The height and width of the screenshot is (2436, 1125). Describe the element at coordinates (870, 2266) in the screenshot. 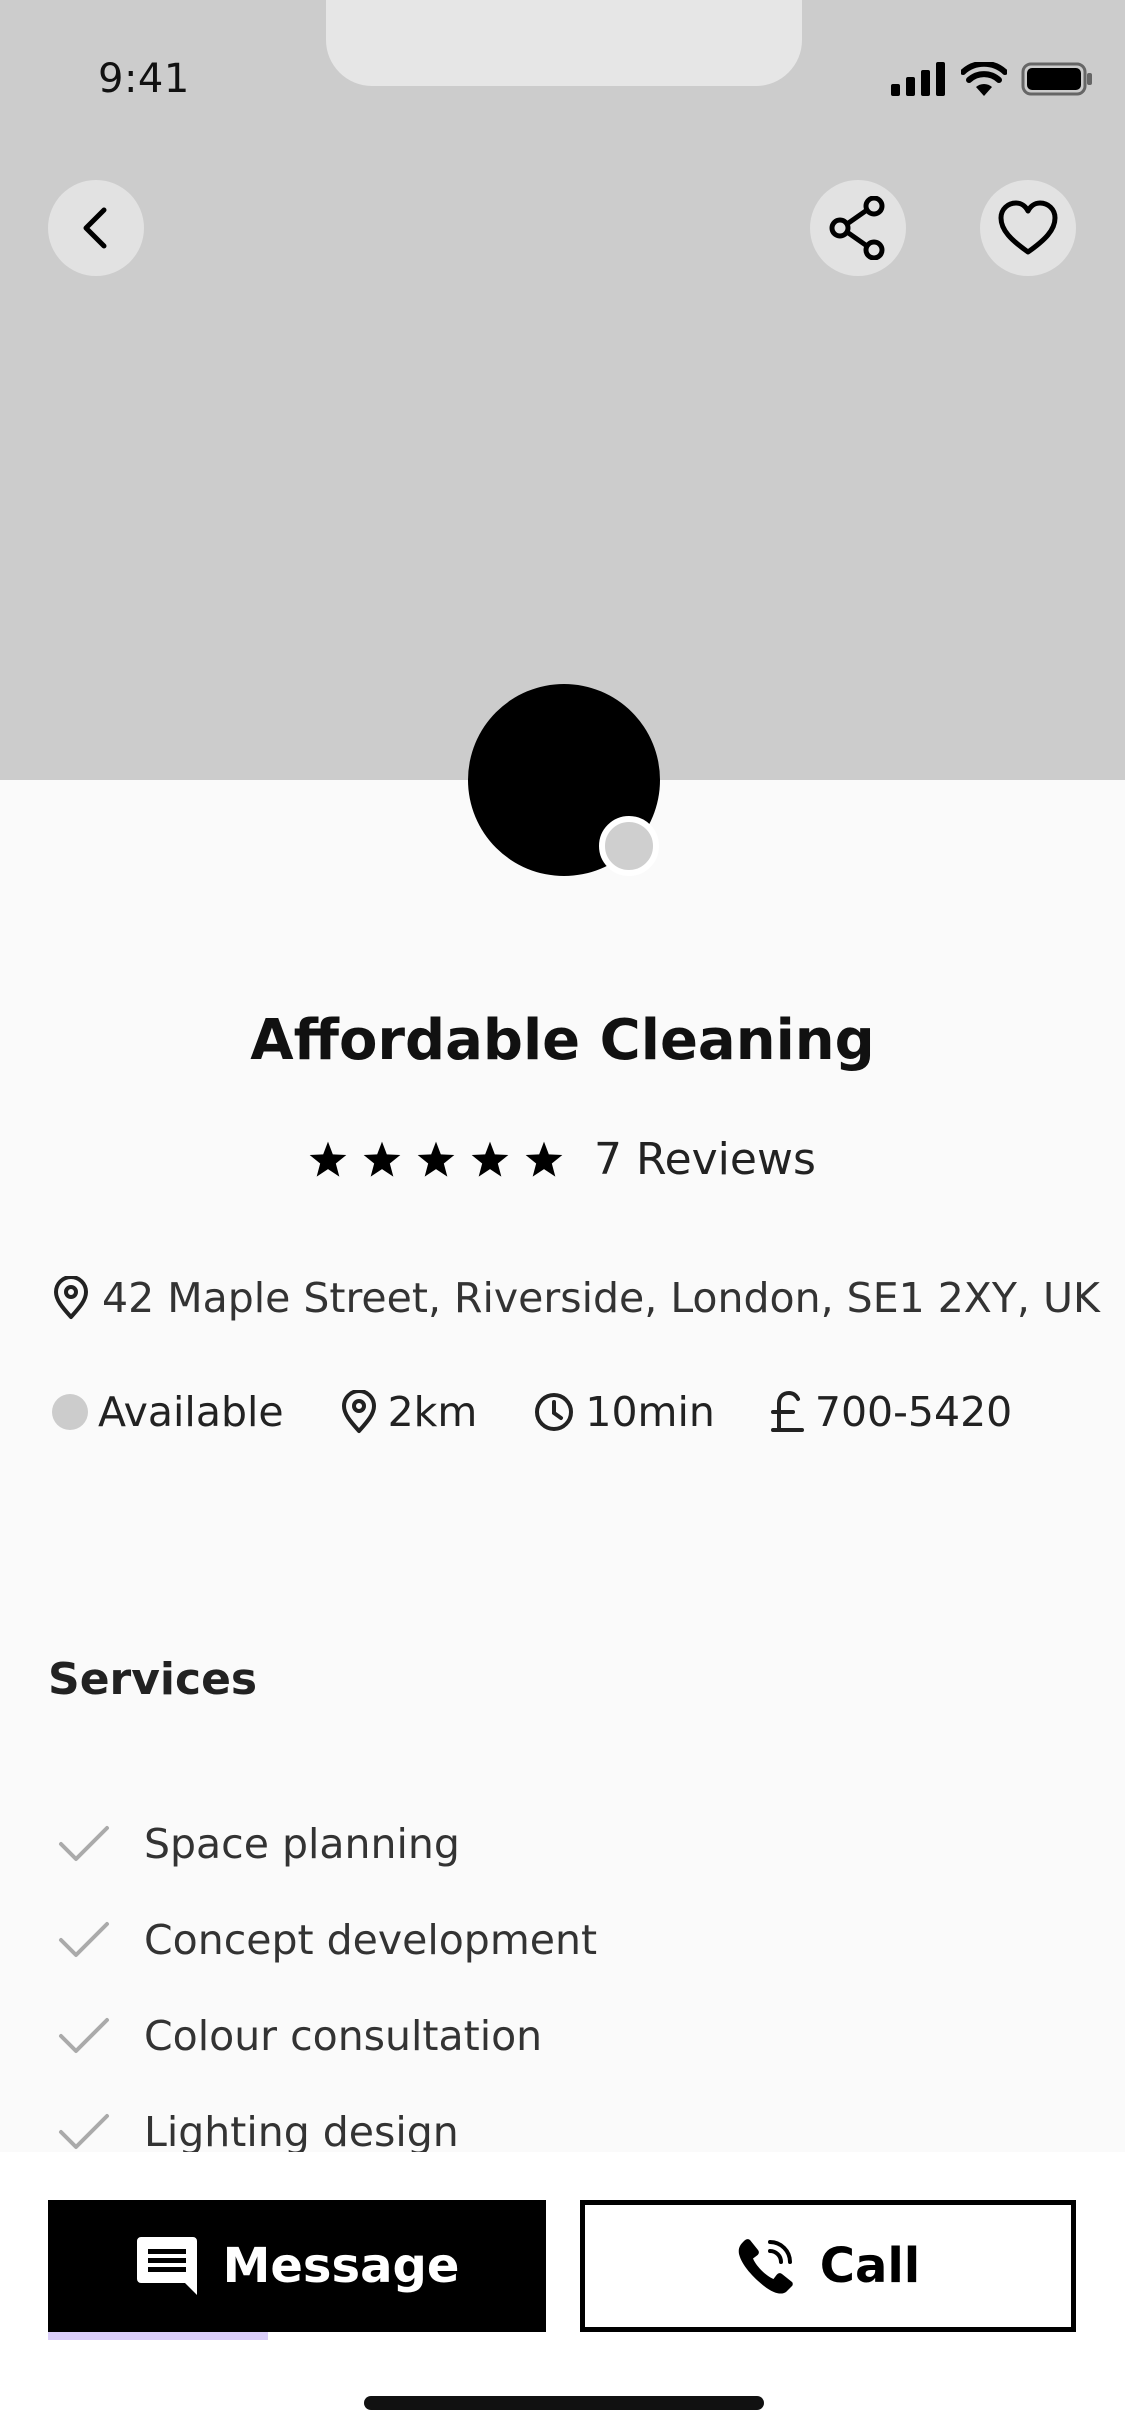

I see `call-label: Call` at that location.